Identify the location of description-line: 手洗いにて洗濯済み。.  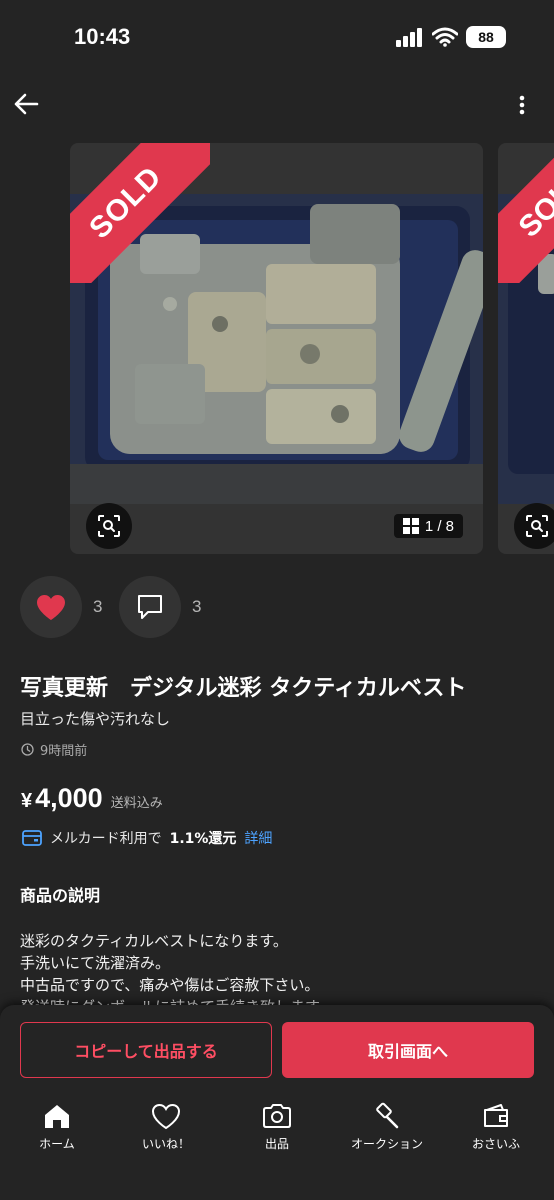
(95, 963).